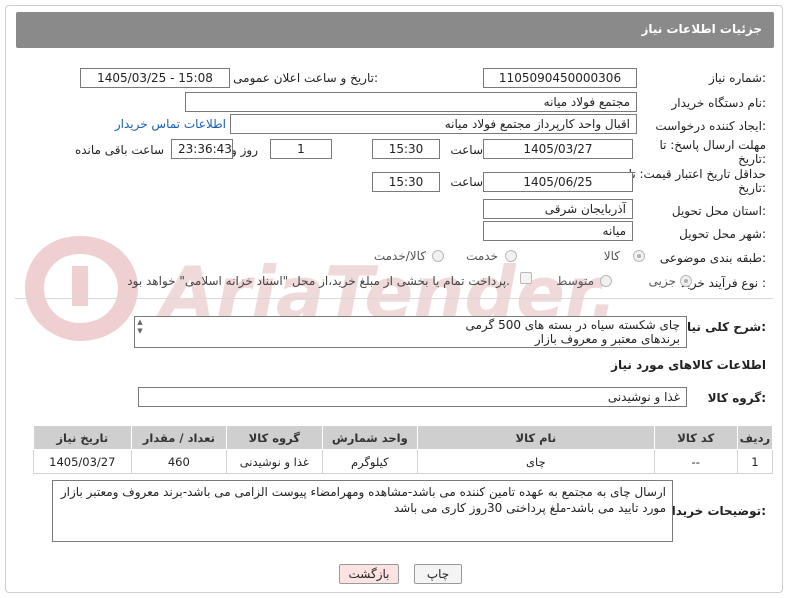 The width and height of the screenshot is (788, 598). What do you see at coordinates (466, 182) in the screenshot?
I see `validity-time-label: ساعت` at bounding box center [466, 182].